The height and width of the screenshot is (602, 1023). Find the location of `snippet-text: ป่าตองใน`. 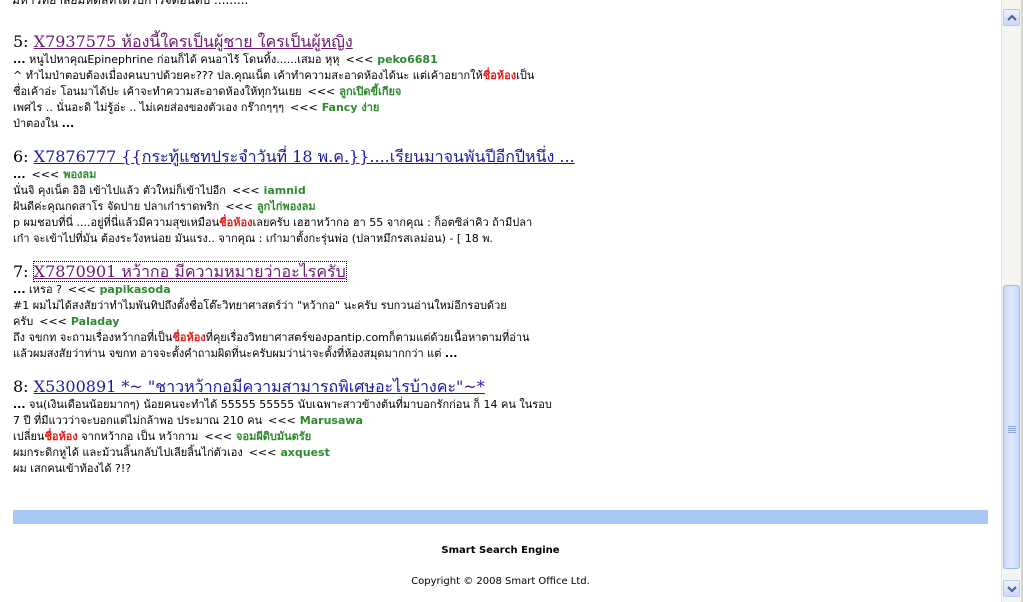

snippet-text: ป่าตองใน is located at coordinates (37, 123).